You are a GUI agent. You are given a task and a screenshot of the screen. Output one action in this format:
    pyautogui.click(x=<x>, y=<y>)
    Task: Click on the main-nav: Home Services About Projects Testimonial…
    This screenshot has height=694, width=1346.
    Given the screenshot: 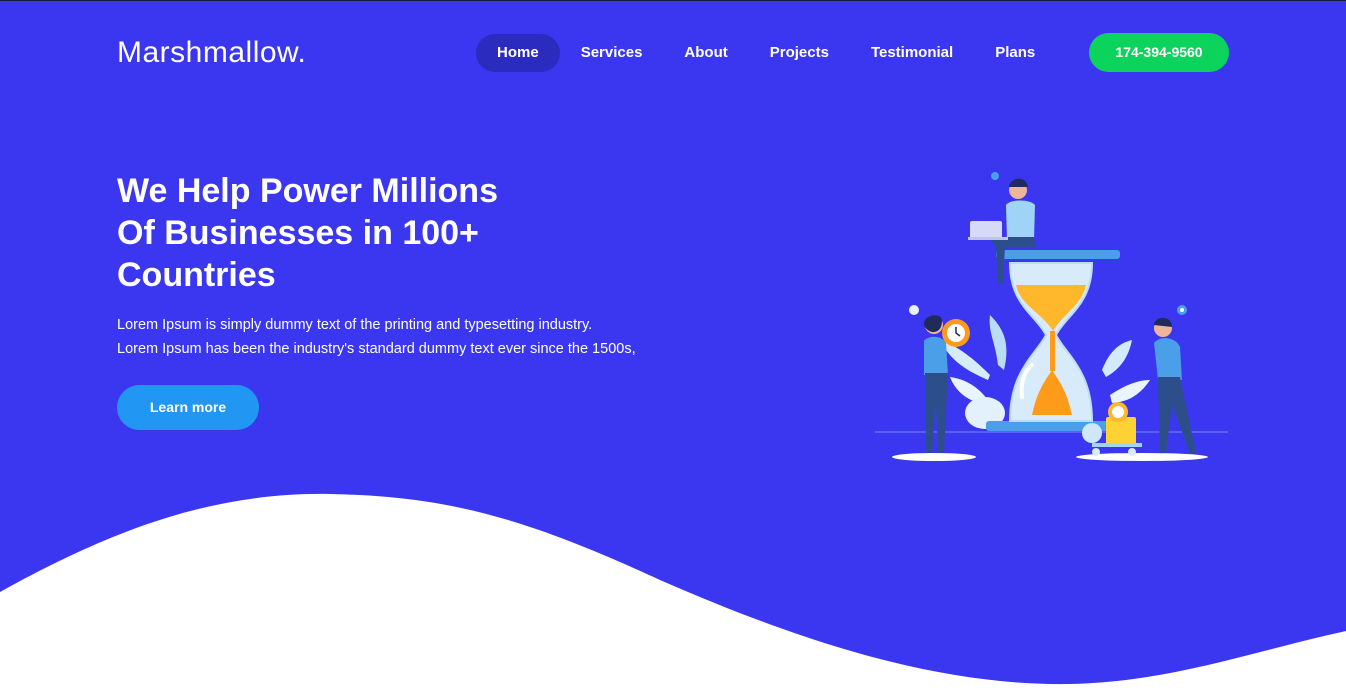 What is the action you would take?
    pyautogui.click(x=766, y=53)
    